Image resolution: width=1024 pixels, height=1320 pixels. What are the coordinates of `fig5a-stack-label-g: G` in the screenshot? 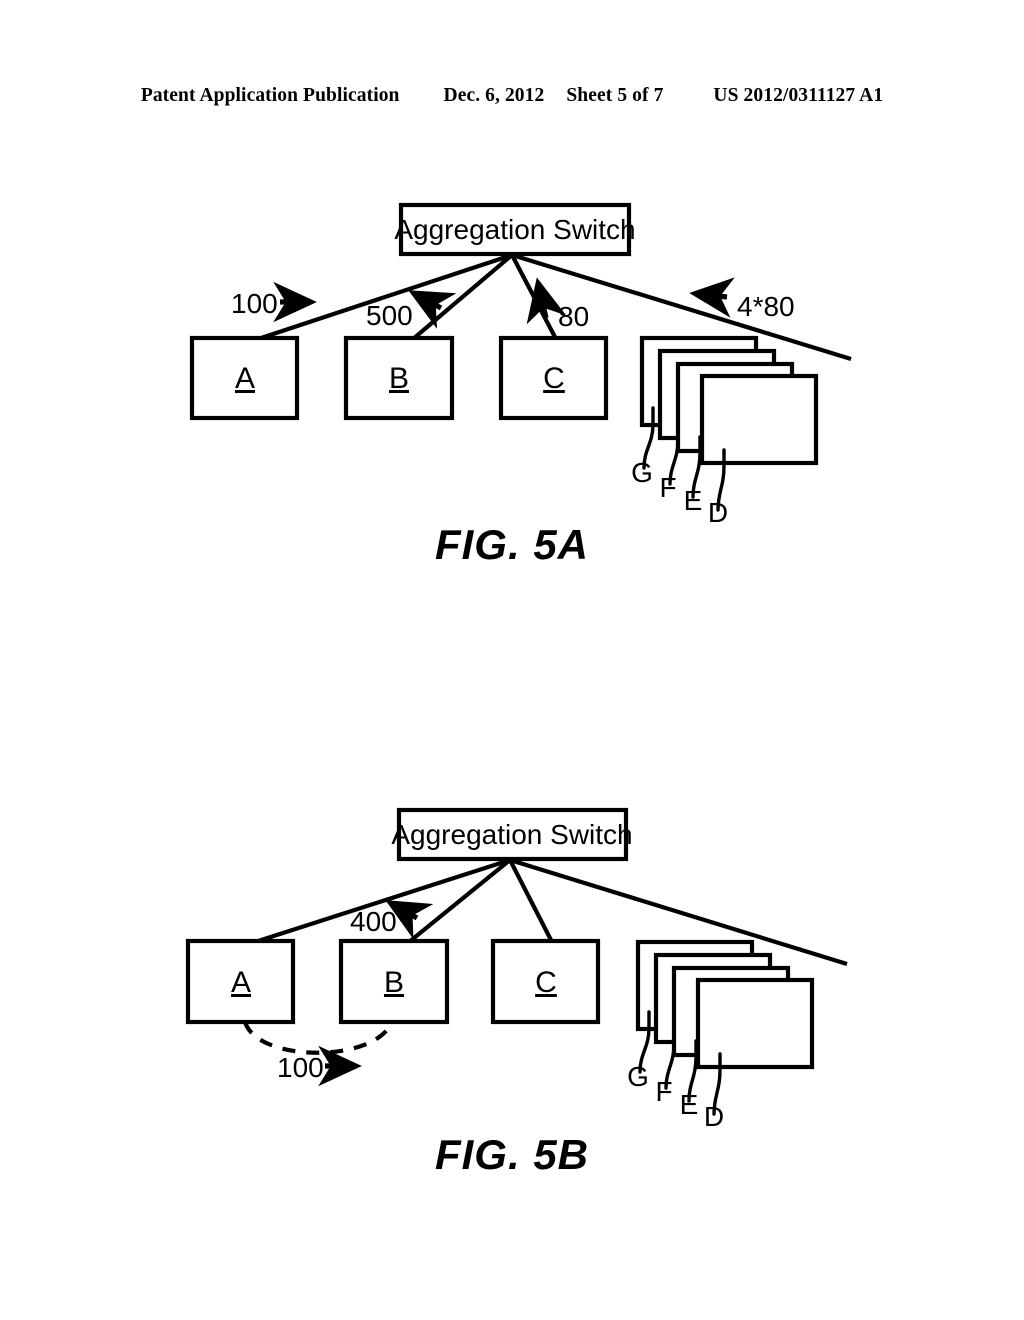 It's located at (642, 472).